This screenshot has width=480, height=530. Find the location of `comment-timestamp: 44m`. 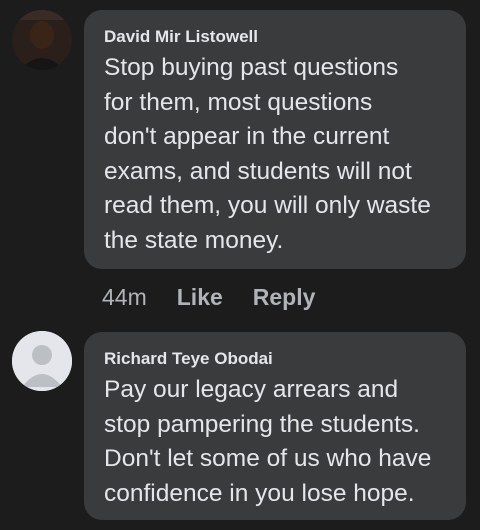

comment-timestamp: 44m is located at coordinates (124, 297).